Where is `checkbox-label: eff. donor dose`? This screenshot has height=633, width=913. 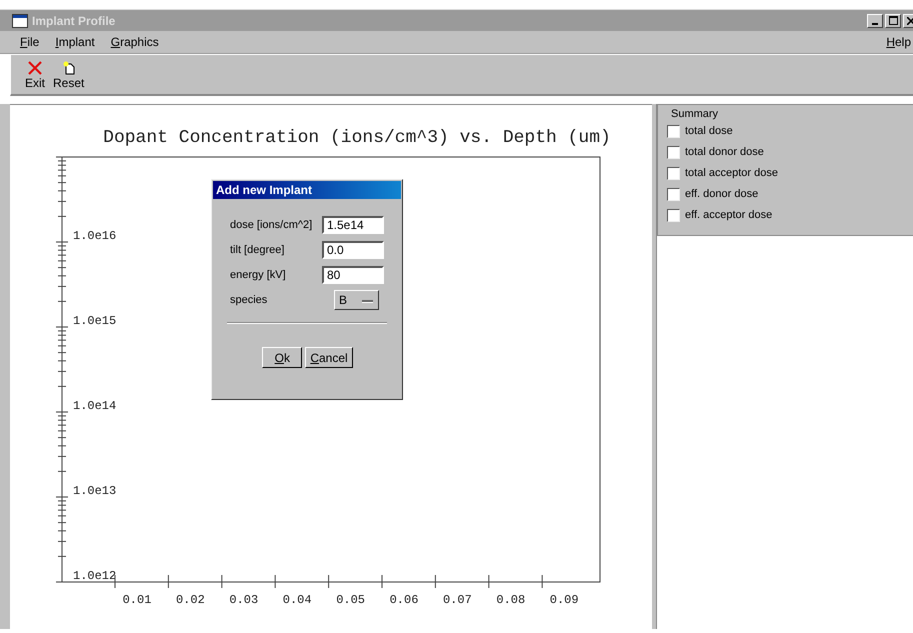 checkbox-label: eff. donor dose is located at coordinates (721, 194).